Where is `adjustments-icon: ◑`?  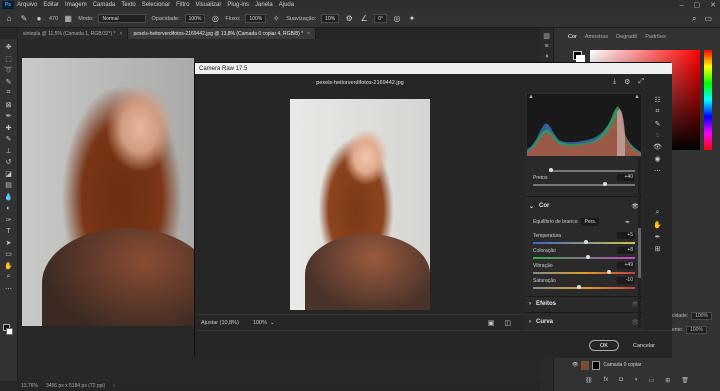 adjustments-icon: ◑ is located at coordinates (546, 56).